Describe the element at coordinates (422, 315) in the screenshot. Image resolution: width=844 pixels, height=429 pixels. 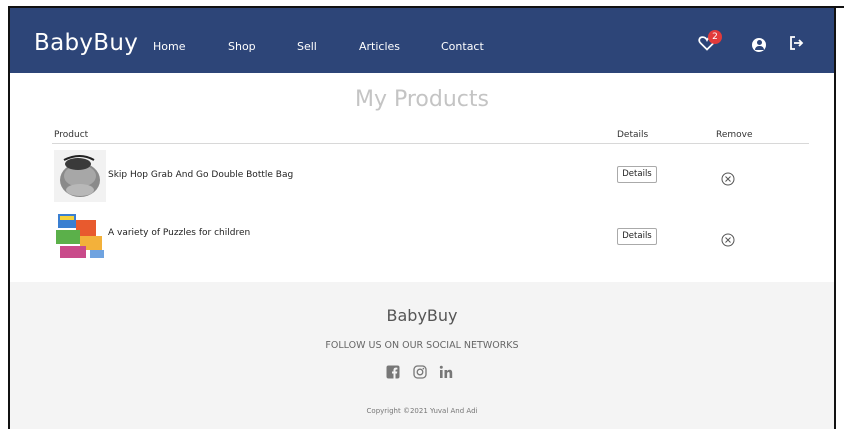
I see `footer-brand: BabyBuy` at that location.